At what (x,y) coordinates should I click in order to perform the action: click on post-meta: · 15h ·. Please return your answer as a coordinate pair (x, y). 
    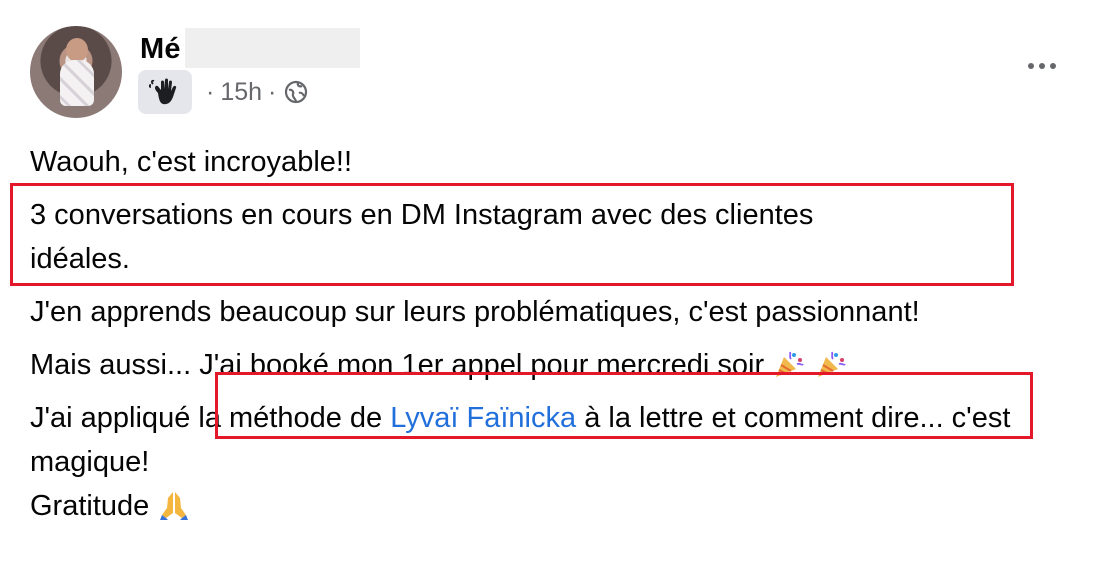
    Looking at the image, I should click on (223, 92).